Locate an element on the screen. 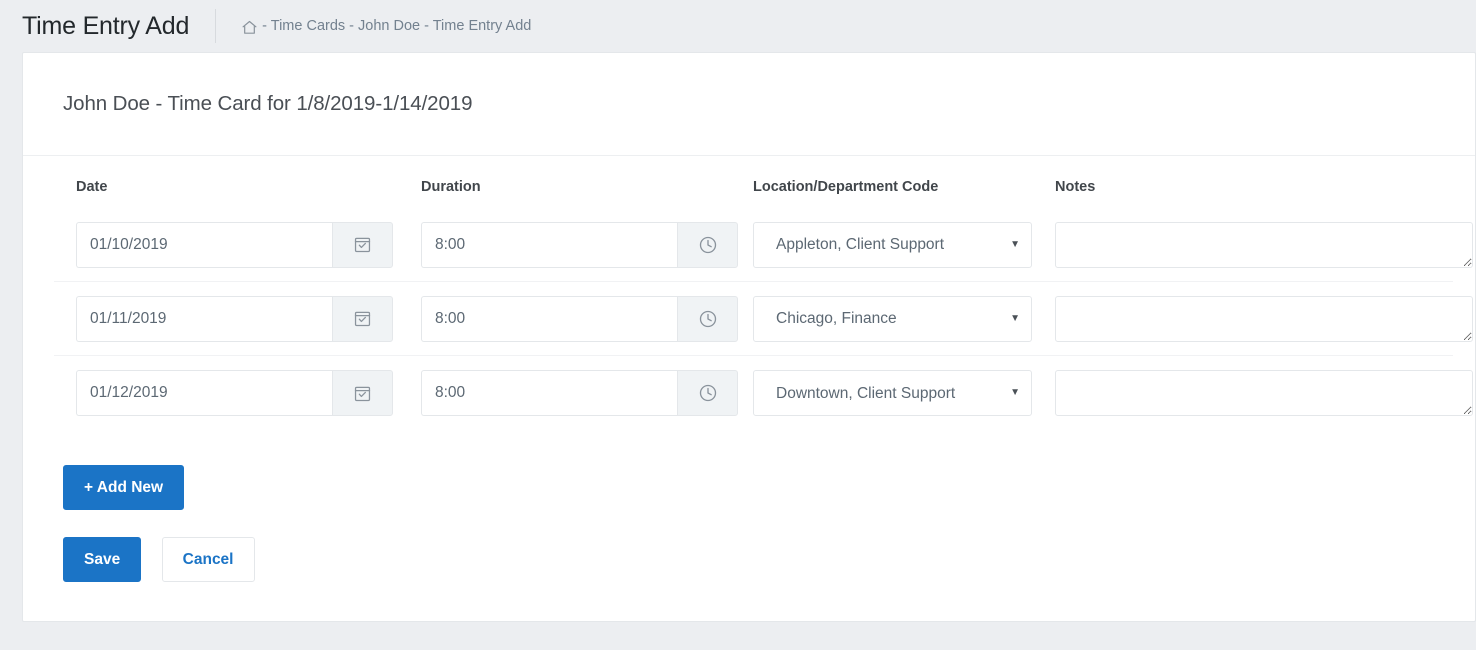 The width and height of the screenshot is (1476, 650). column-header-location: Location/Department Code is located at coordinates (846, 187).